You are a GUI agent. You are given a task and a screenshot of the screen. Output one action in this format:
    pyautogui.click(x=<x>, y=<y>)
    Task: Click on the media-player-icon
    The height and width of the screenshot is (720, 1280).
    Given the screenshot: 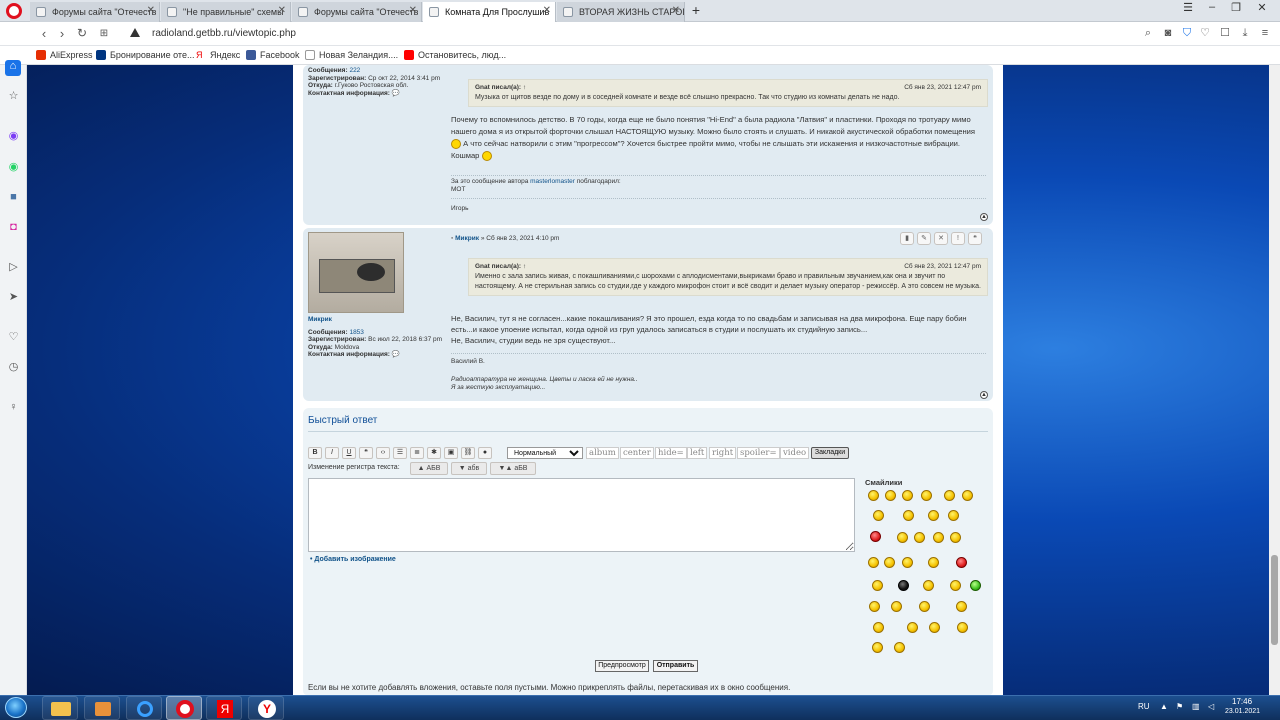 What is the action you would take?
    pyautogui.click(x=102, y=708)
    